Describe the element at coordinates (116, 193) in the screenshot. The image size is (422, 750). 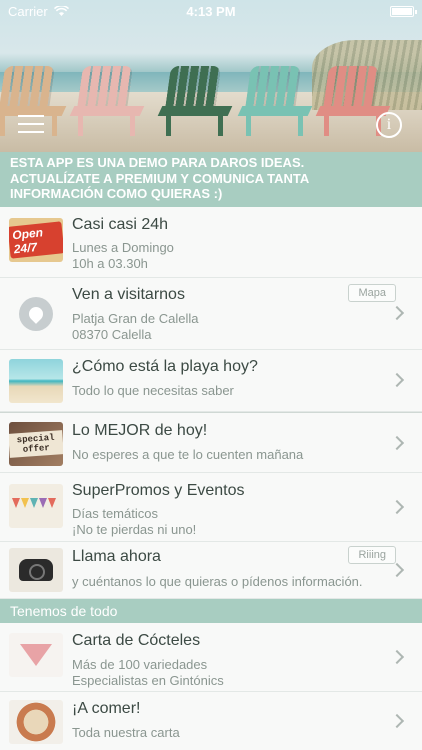
I see `banner-line: INFORMACIÓN COMO QUIERAS :)` at that location.